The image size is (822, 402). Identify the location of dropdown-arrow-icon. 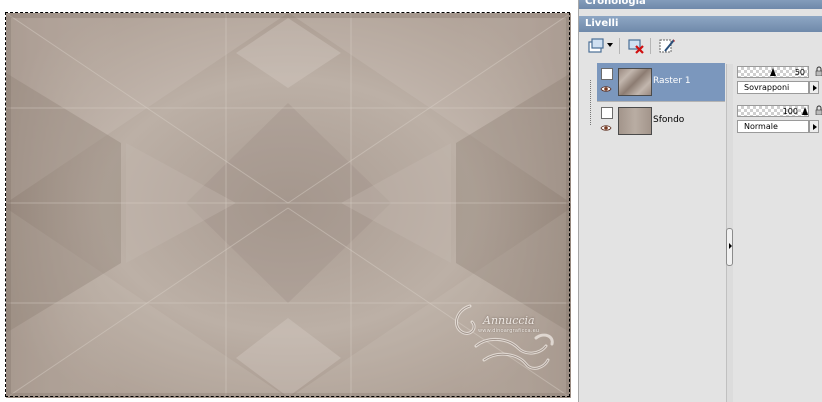
(610, 45).